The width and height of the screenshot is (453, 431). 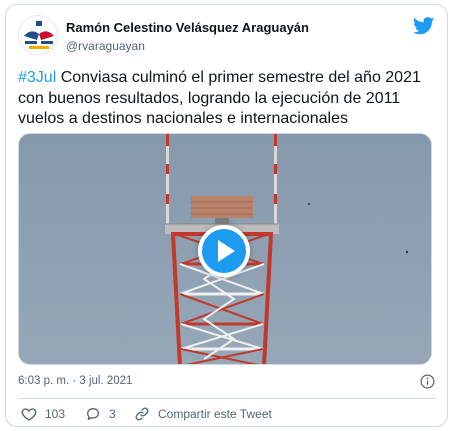 What do you see at coordinates (424, 26) in the screenshot?
I see `twitter-logo-icon` at bounding box center [424, 26].